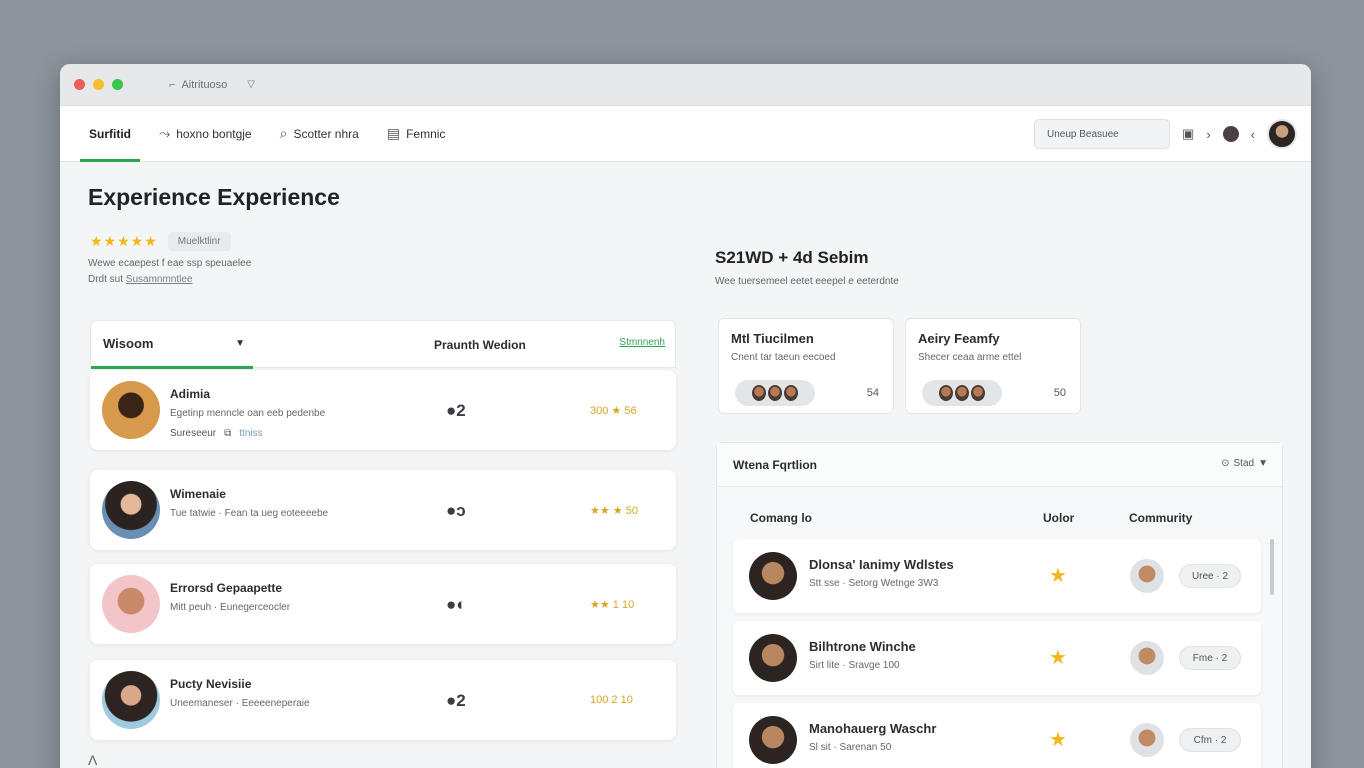 The height and width of the screenshot is (768, 1364). What do you see at coordinates (872, 393) in the screenshot?
I see `card-count: 54` at bounding box center [872, 393].